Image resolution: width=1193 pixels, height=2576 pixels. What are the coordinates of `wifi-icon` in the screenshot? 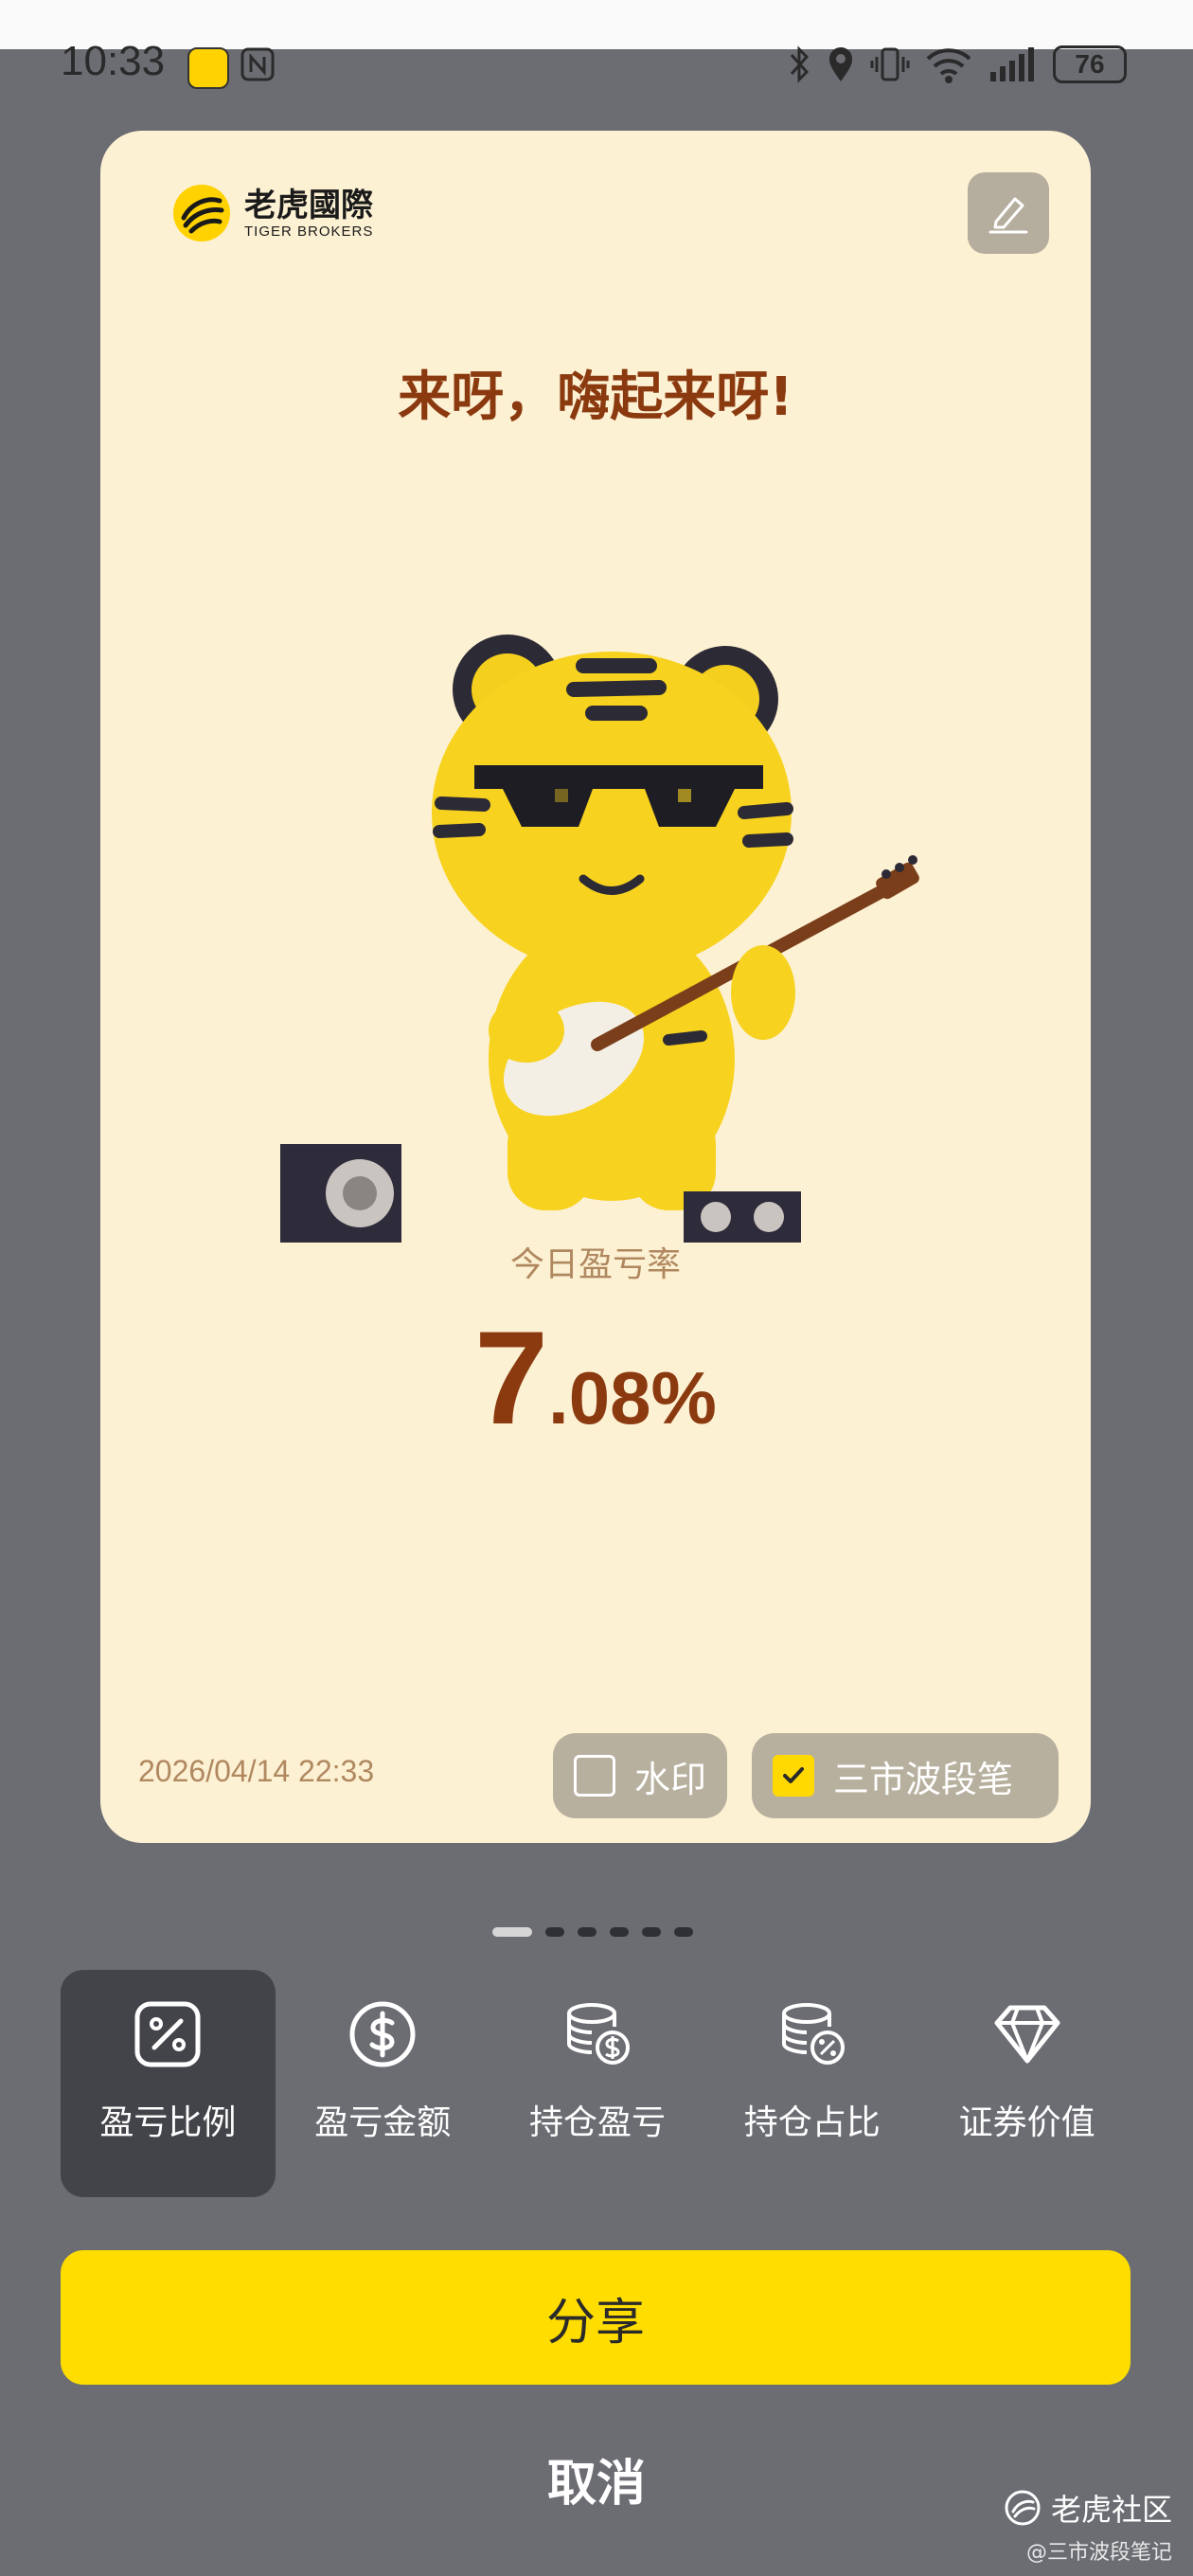 It's located at (948, 65).